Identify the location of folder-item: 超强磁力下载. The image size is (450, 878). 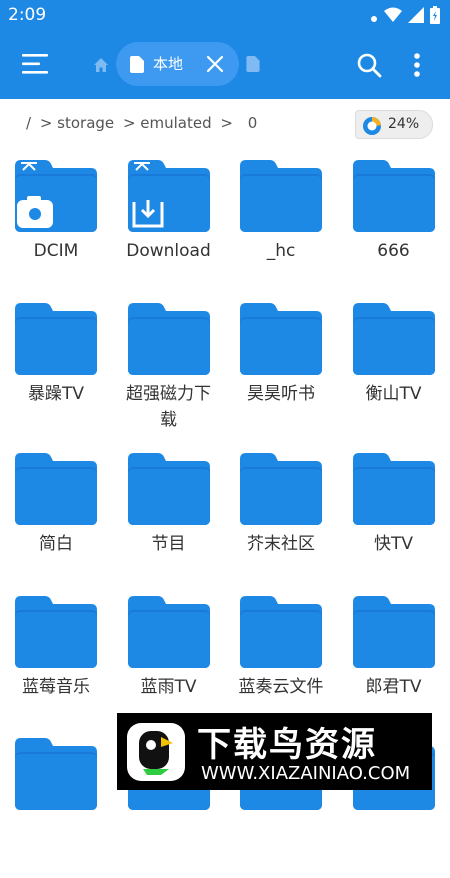
(169, 373).